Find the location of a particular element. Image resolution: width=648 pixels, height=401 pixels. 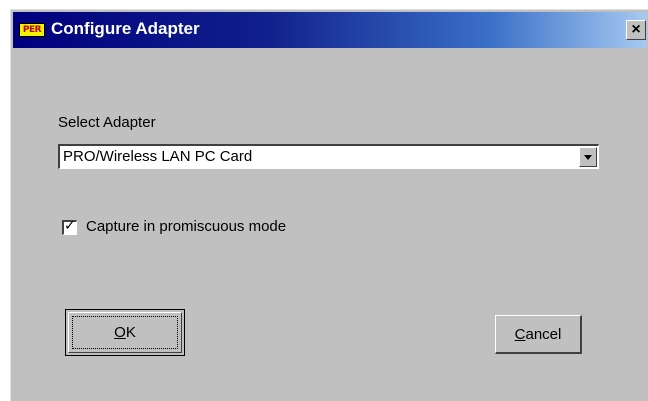

promiscuous-label: Capture in promiscuous mode is located at coordinates (186, 226).